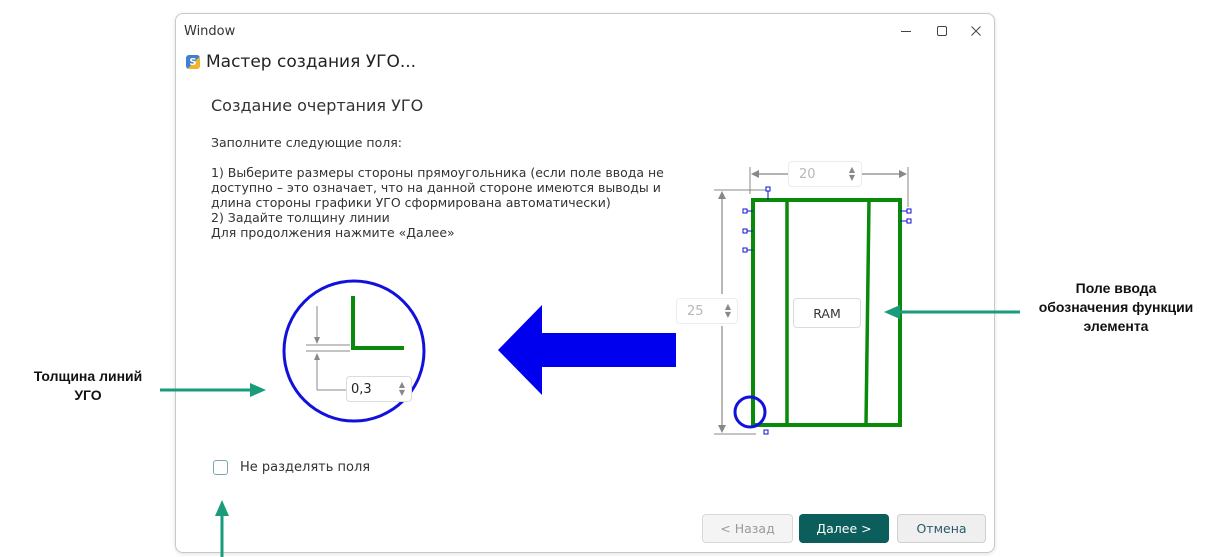  What do you see at coordinates (941, 528) in the screenshot?
I see `cancel-button: Отмена` at bounding box center [941, 528].